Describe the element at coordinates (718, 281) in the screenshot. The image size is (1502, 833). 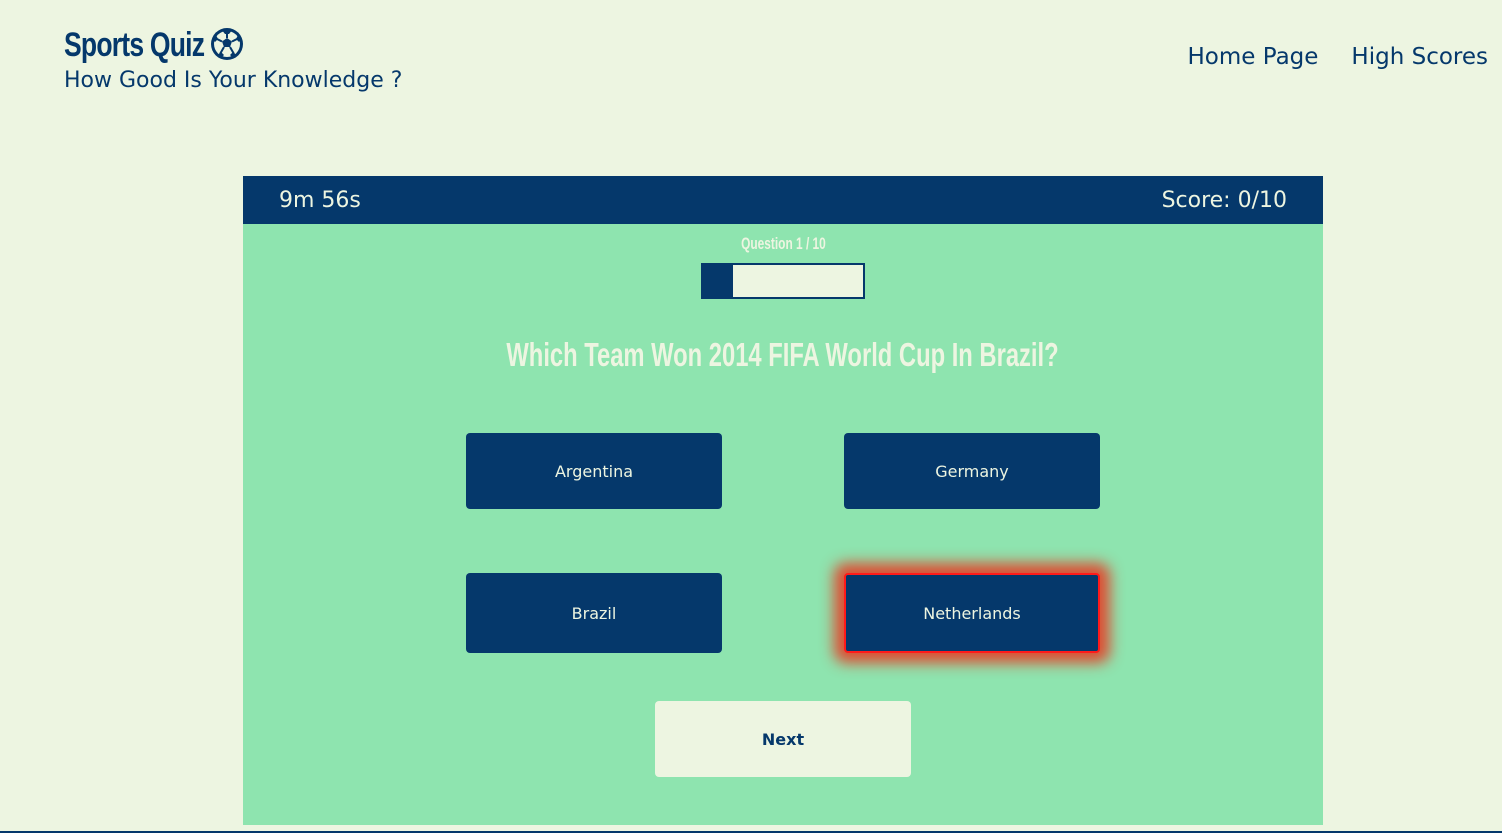
I see `progress-bar-fill` at that location.